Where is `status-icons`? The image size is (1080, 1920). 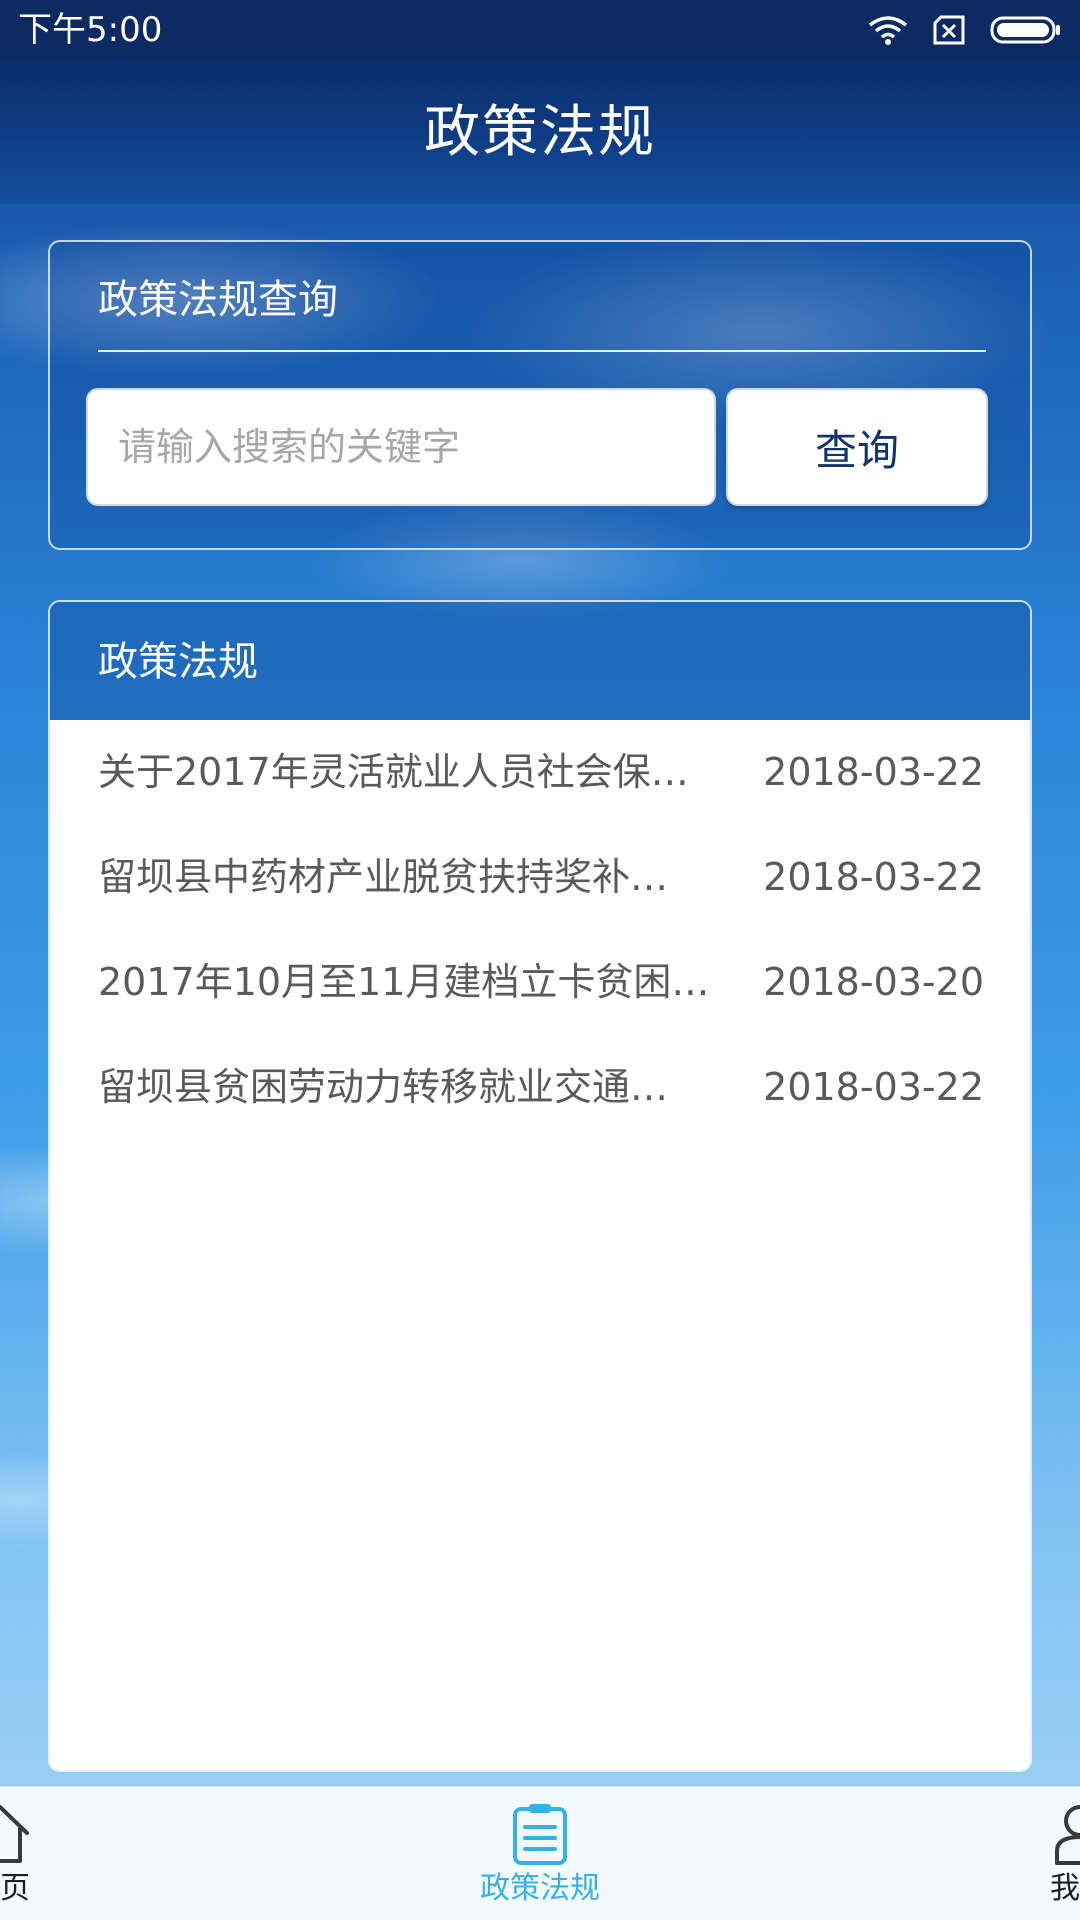 status-icons is located at coordinates (965, 30).